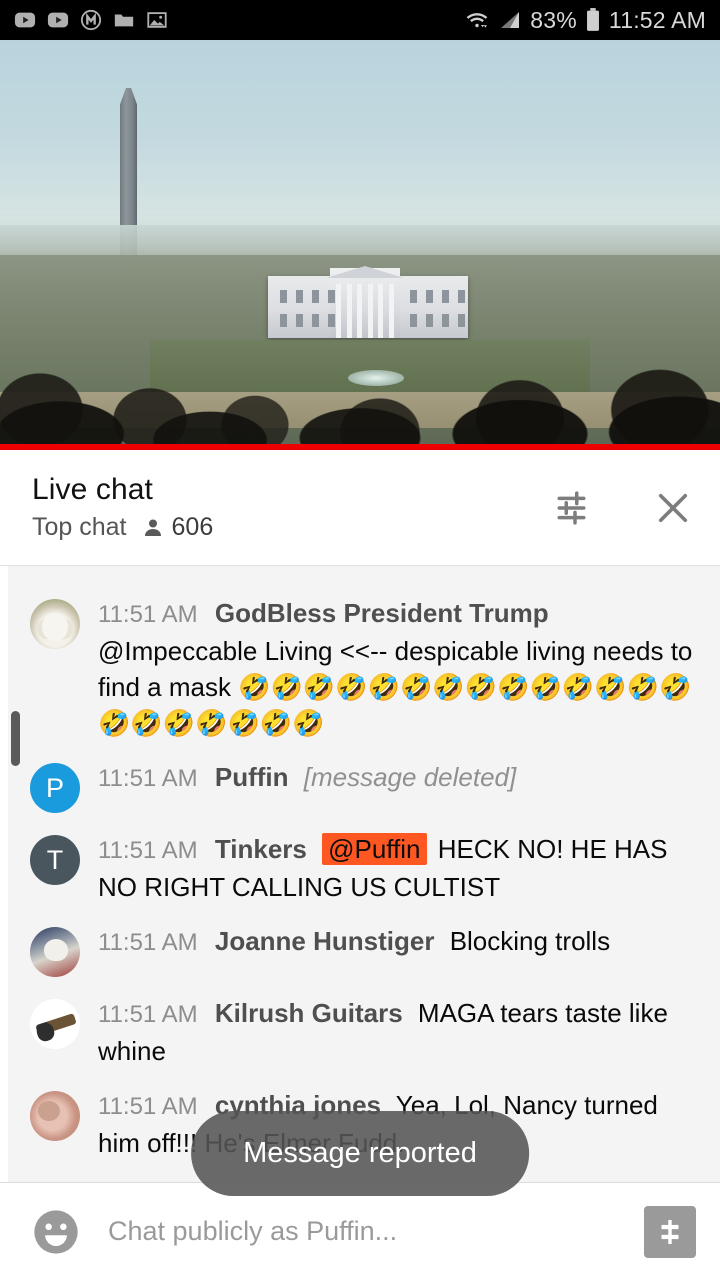 This screenshot has height=1280, width=720. Describe the element at coordinates (360, 1153) in the screenshot. I see `status-badge: Message reported` at that location.